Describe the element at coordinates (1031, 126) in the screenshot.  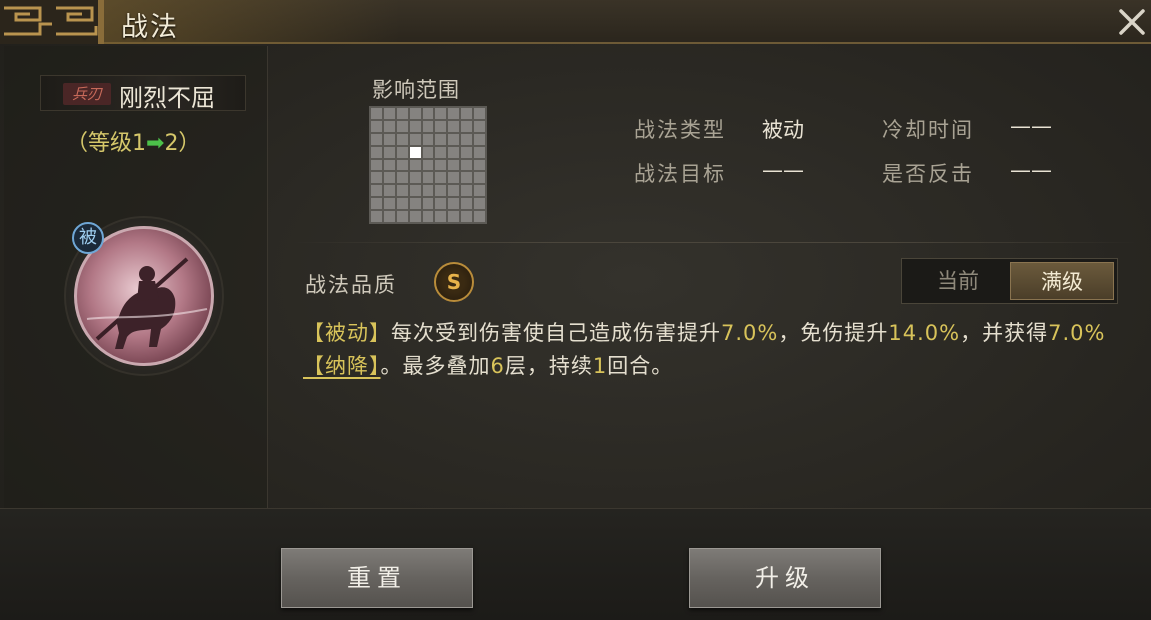
I see `cooldown-value: ——` at that location.